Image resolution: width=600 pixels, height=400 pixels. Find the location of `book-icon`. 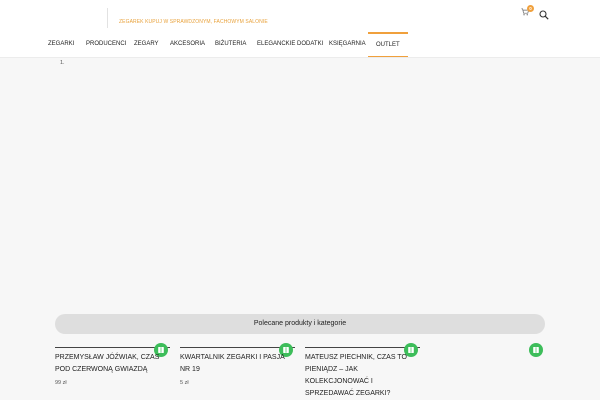

book-icon is located at coordinates (536, 350).